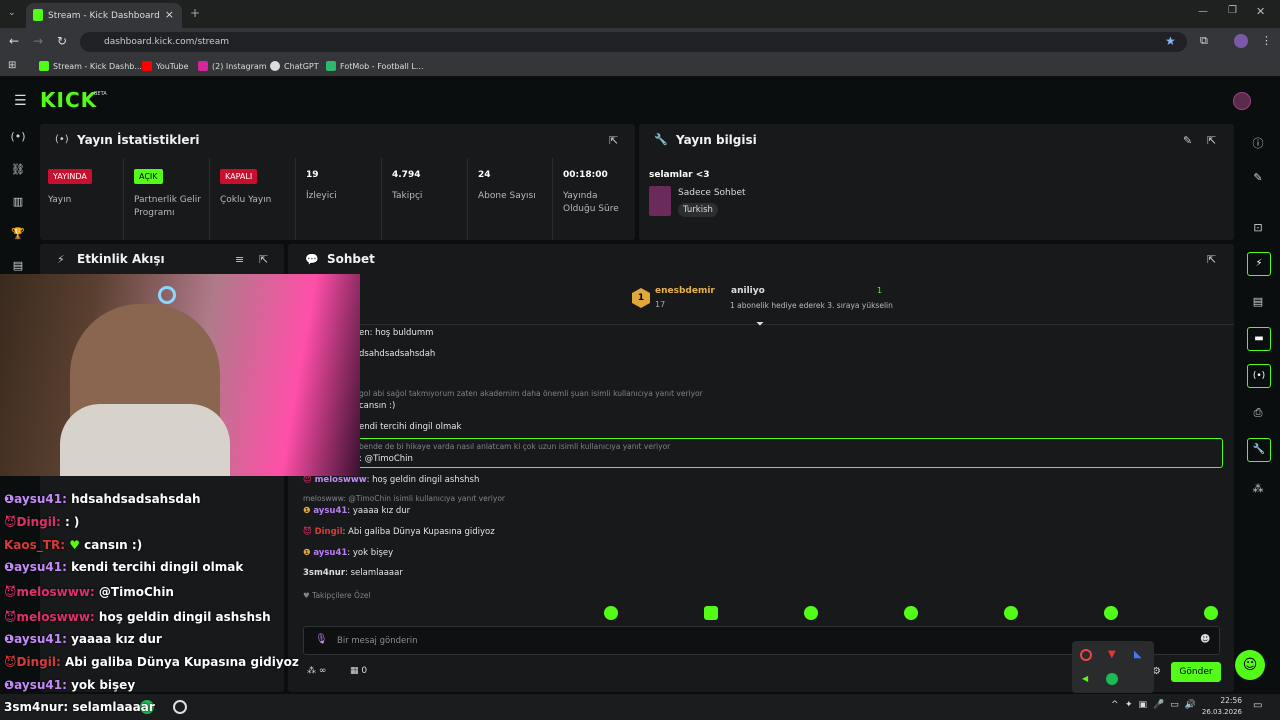 The width and height of the screenshot is (1280, 720). What do you see at coordinates (104, 15) in the screenshot?
I see `browser-tab: Stream - Kick Dashboard ×` at bounding box center [104, 15].